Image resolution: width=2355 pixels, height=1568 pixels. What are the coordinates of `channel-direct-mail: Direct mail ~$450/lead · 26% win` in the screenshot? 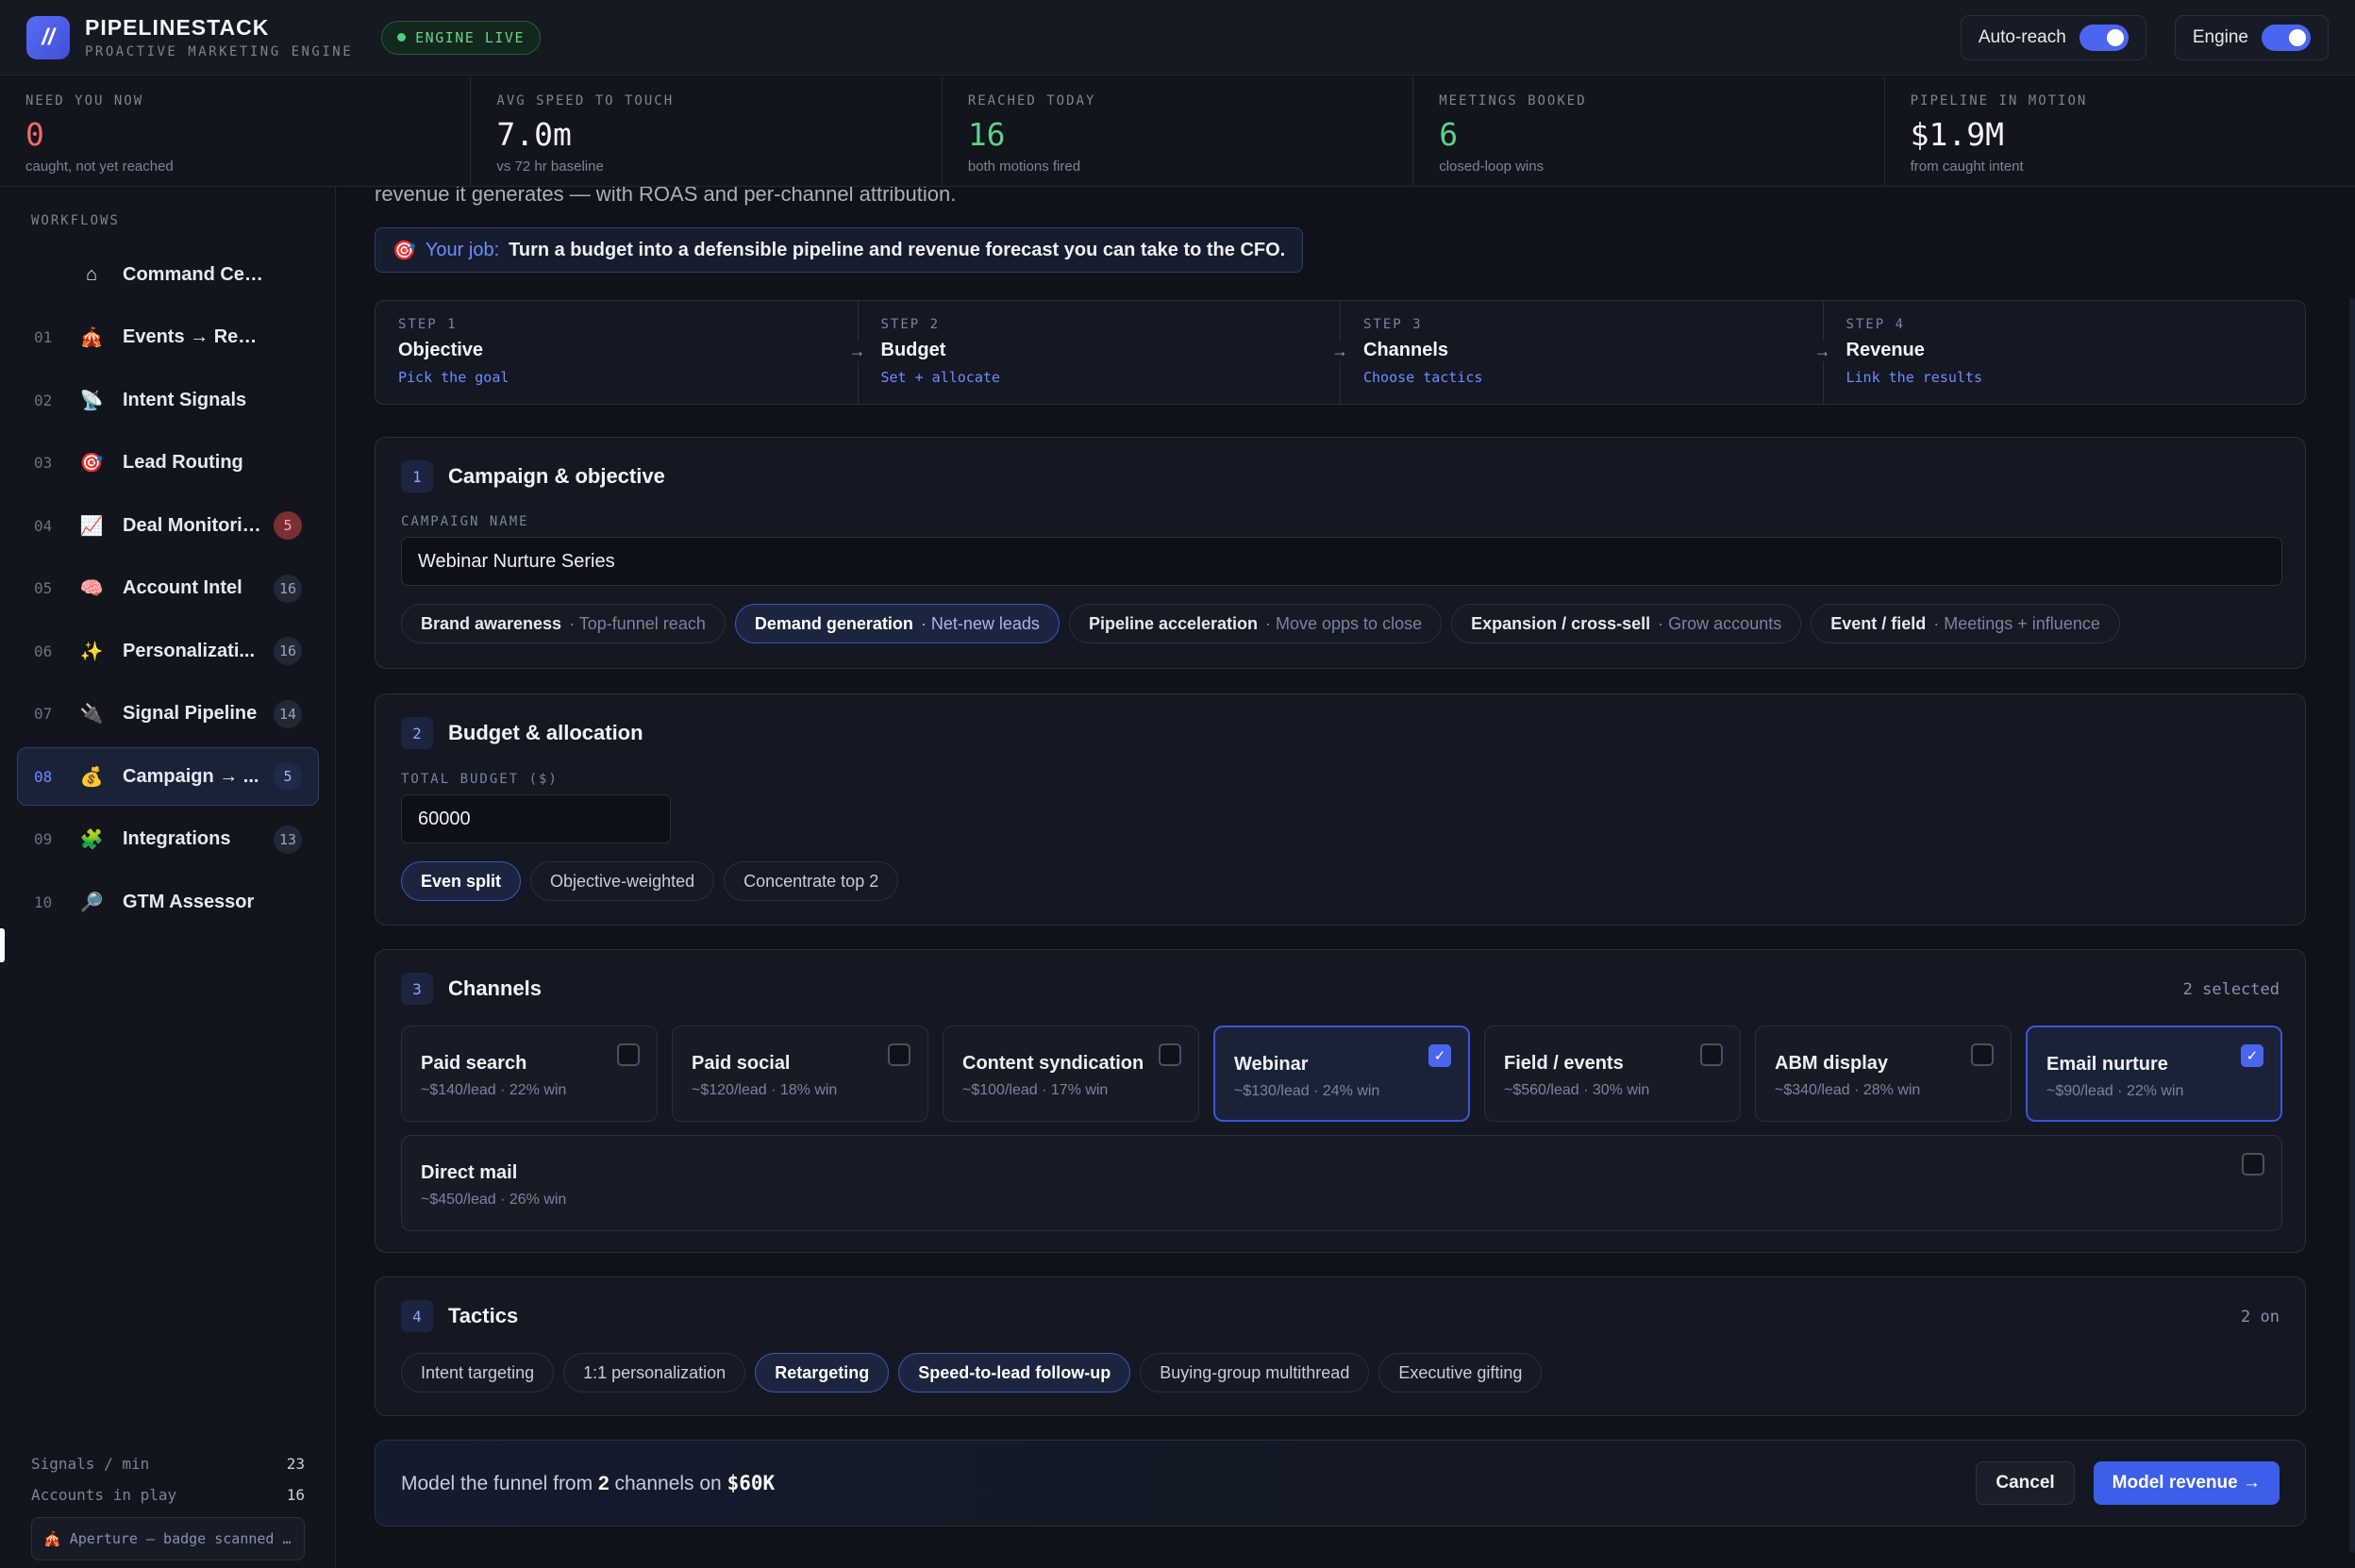 It's located at (1341, 1183).